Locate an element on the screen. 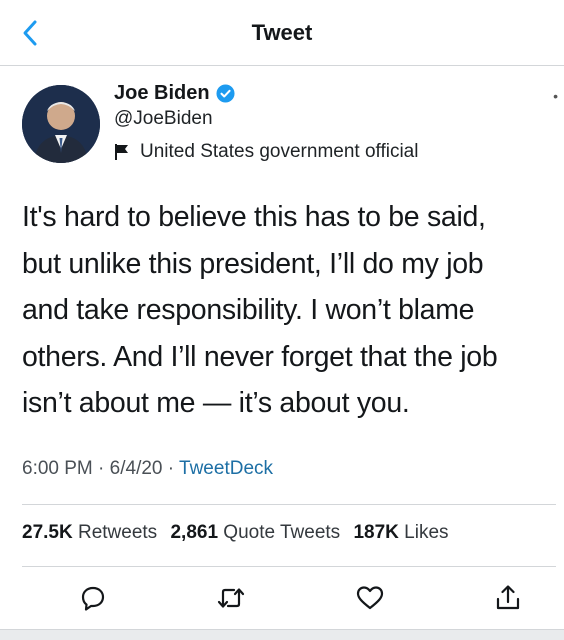  reply-icon is located at coordinates (93, 598).